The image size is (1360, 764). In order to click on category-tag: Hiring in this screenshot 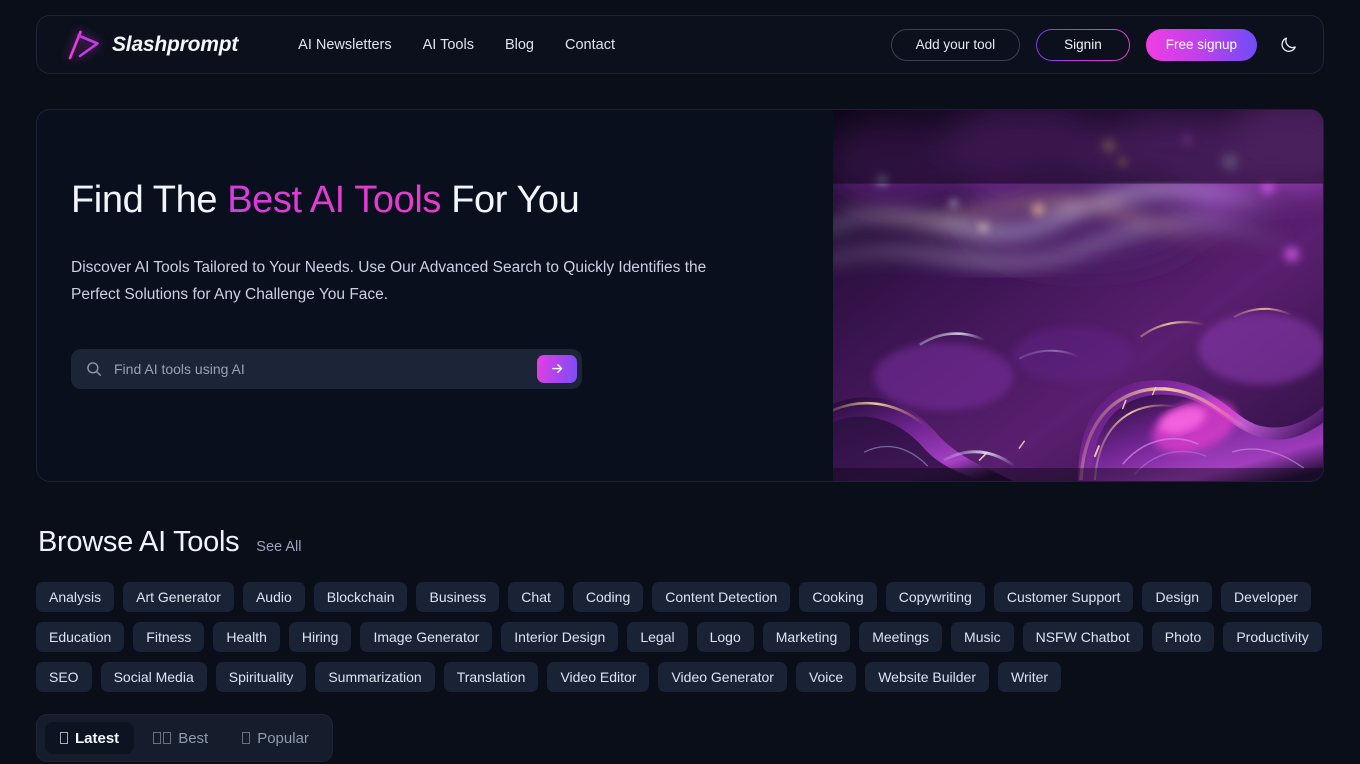, I will do `click(320, 637)`.